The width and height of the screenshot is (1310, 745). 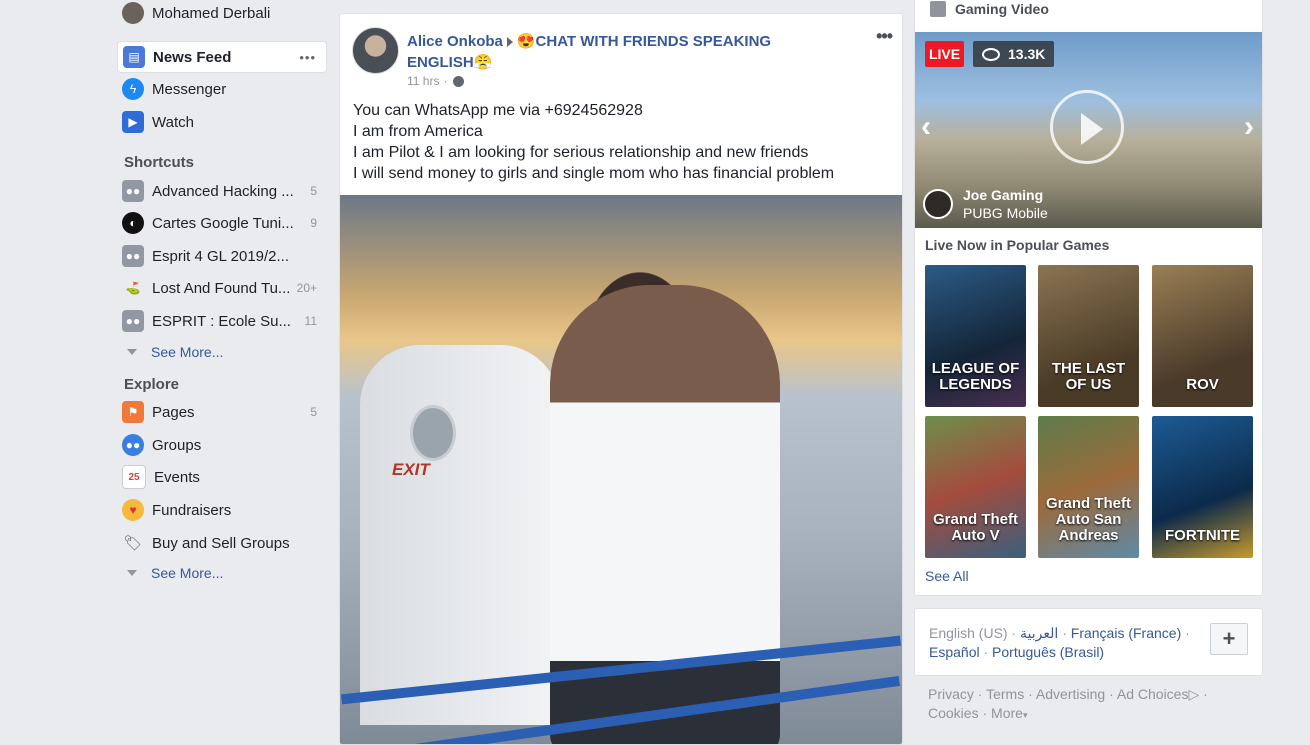 I want to click on footer-more: More, so click(x=1007, y=713).